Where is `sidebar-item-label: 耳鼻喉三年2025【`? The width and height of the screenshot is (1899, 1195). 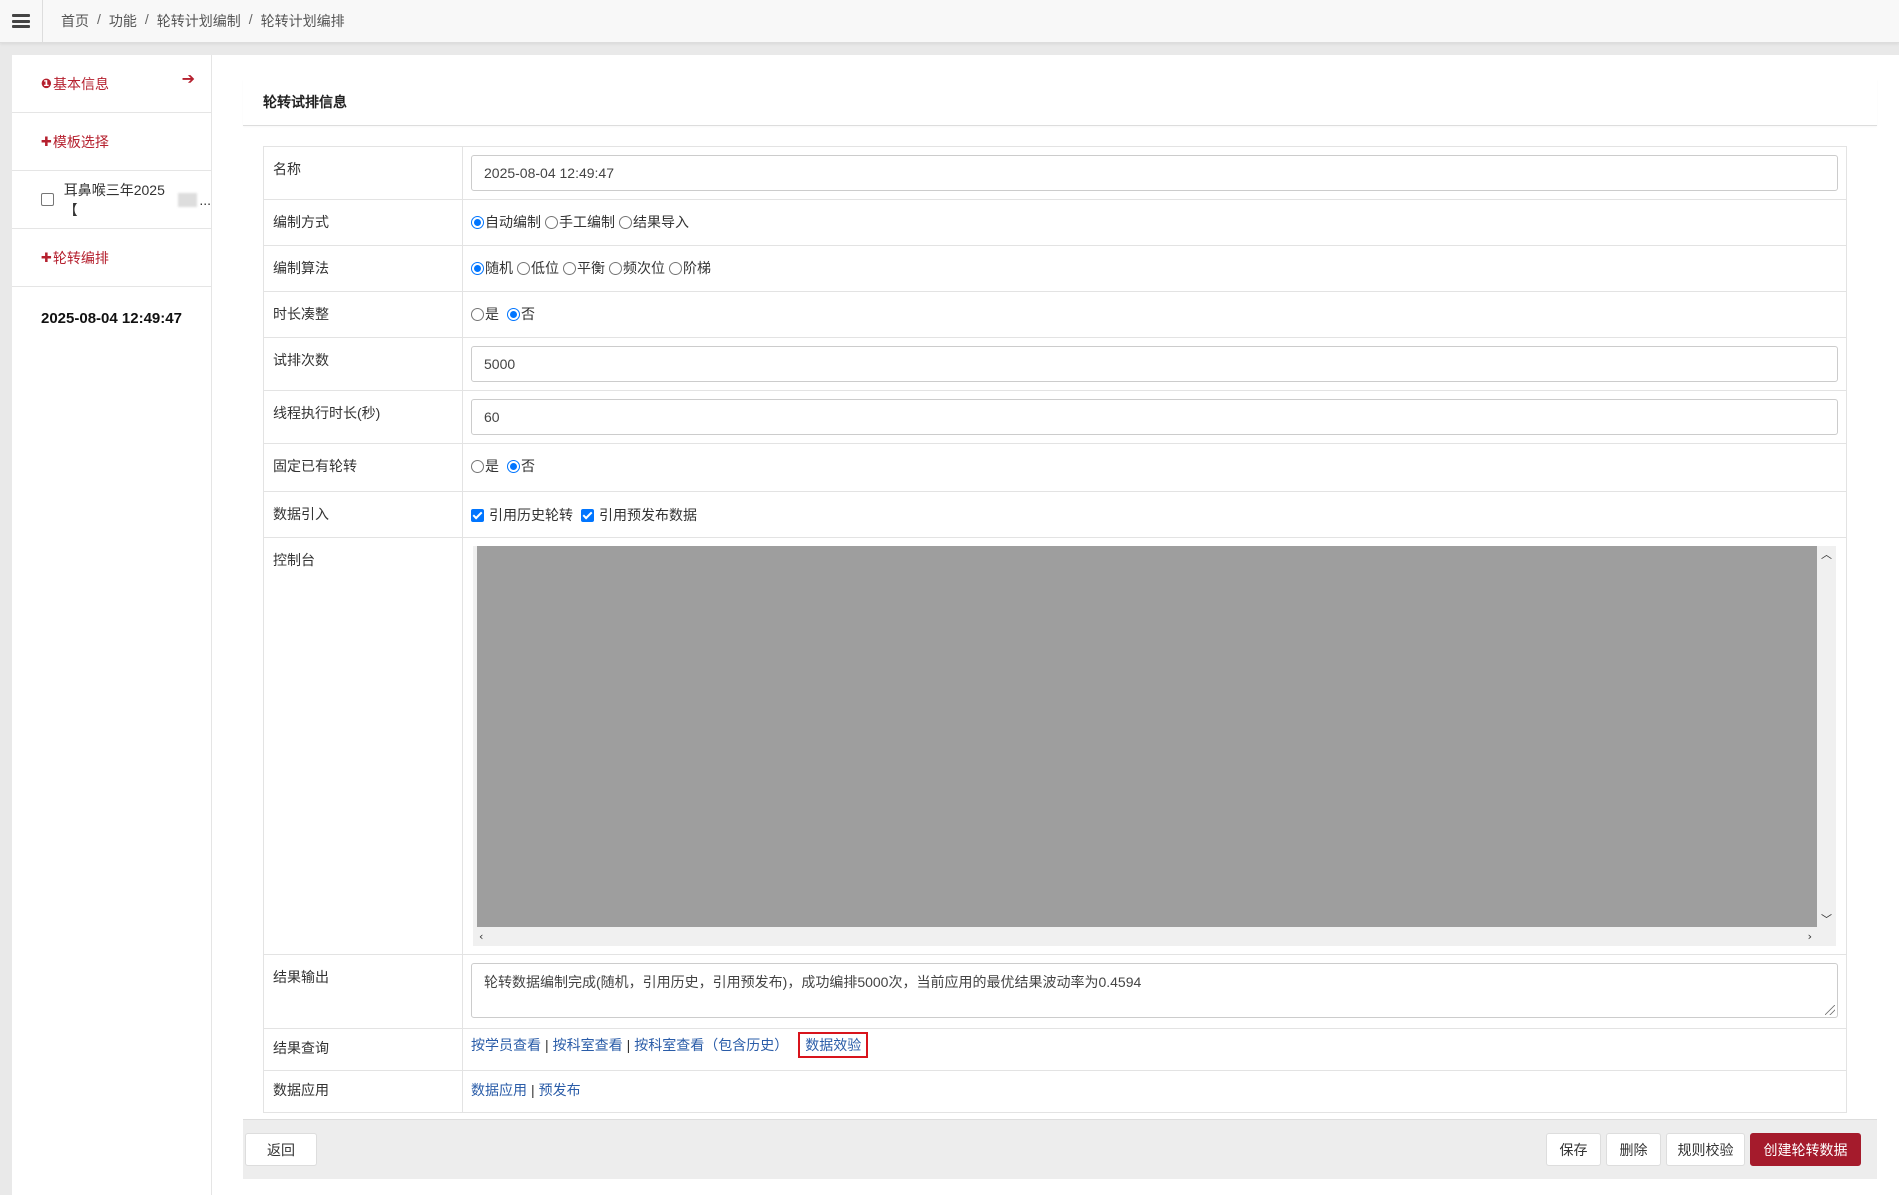
sidebar-item-label: 耳鼻喉三年2025【 is located at coordinates (114, 199).